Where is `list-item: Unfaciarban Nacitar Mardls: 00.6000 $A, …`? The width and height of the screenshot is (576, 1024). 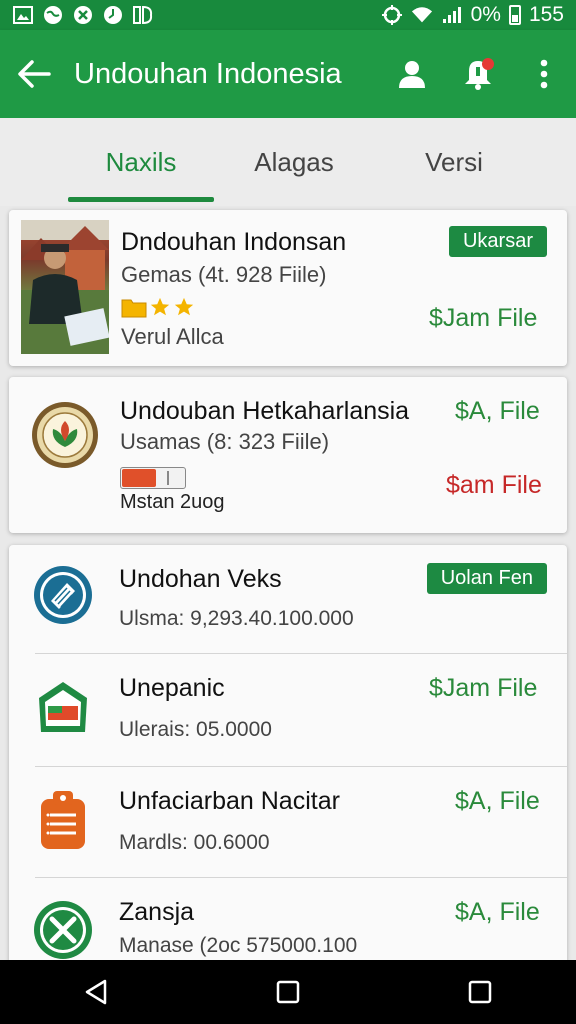
list-item: Unfaciarban Nacitar Mardls: 00.6000 $A, … is located at coordinates (288, 822).